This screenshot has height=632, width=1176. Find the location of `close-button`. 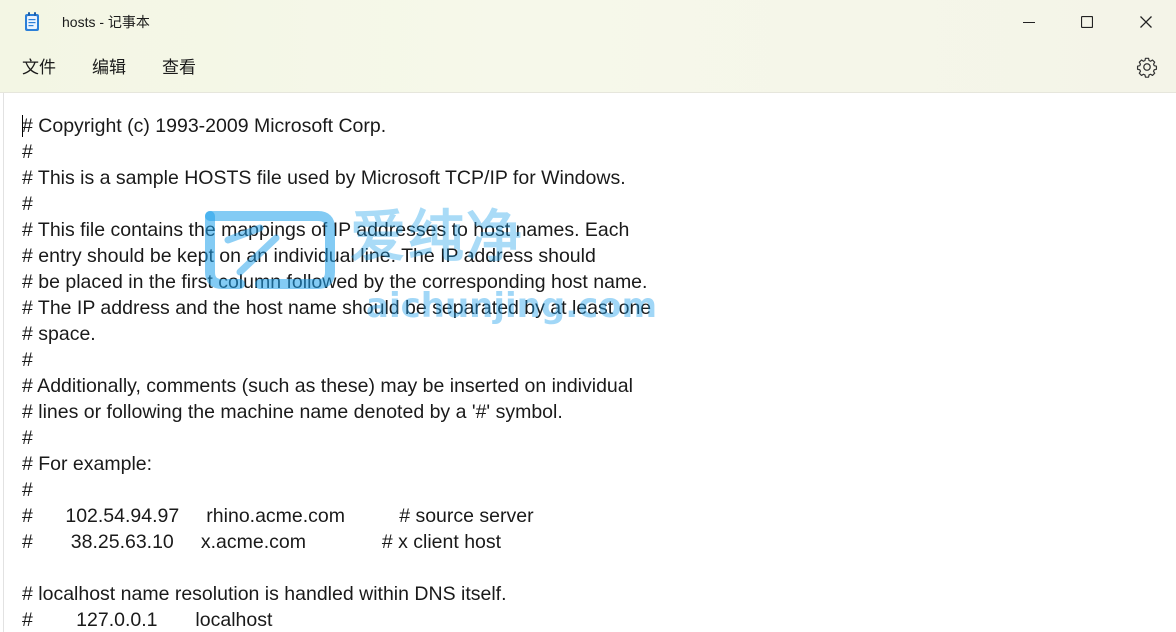

close-button is located at coordinates (1146, 22).